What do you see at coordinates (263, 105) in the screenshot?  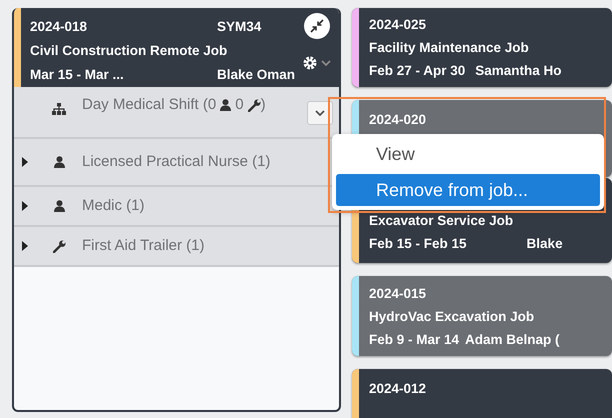 I see `closing-parenthesis: )` at bounding box center [263, 105].